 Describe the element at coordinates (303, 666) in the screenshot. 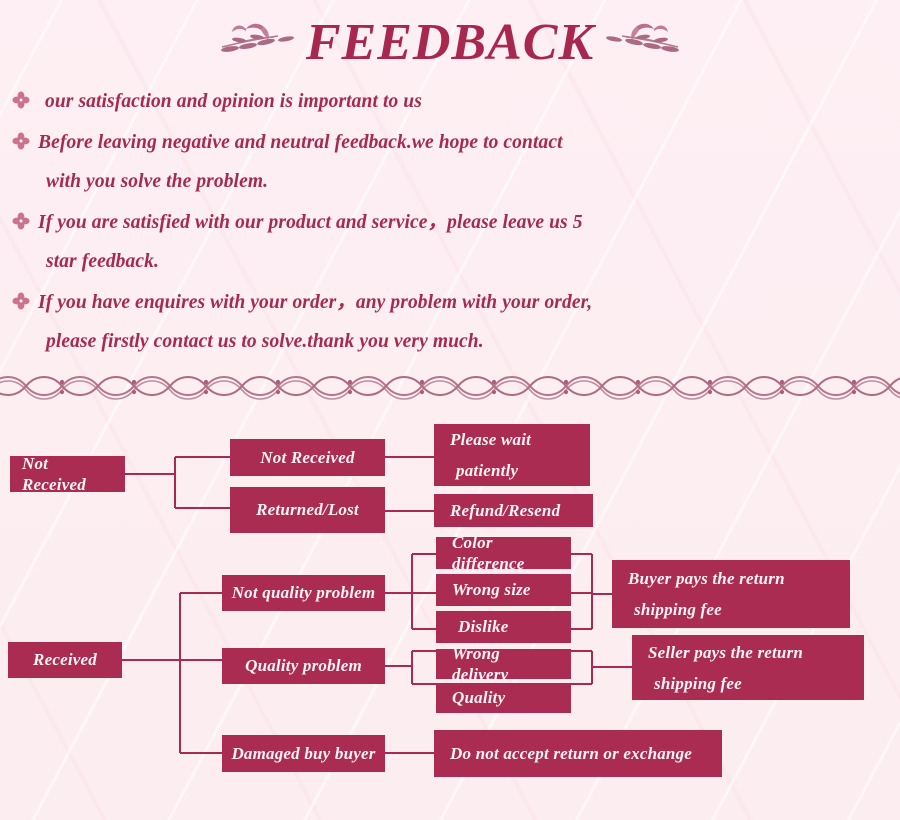

I see `node-quality-problem: Quality problem` at that location.